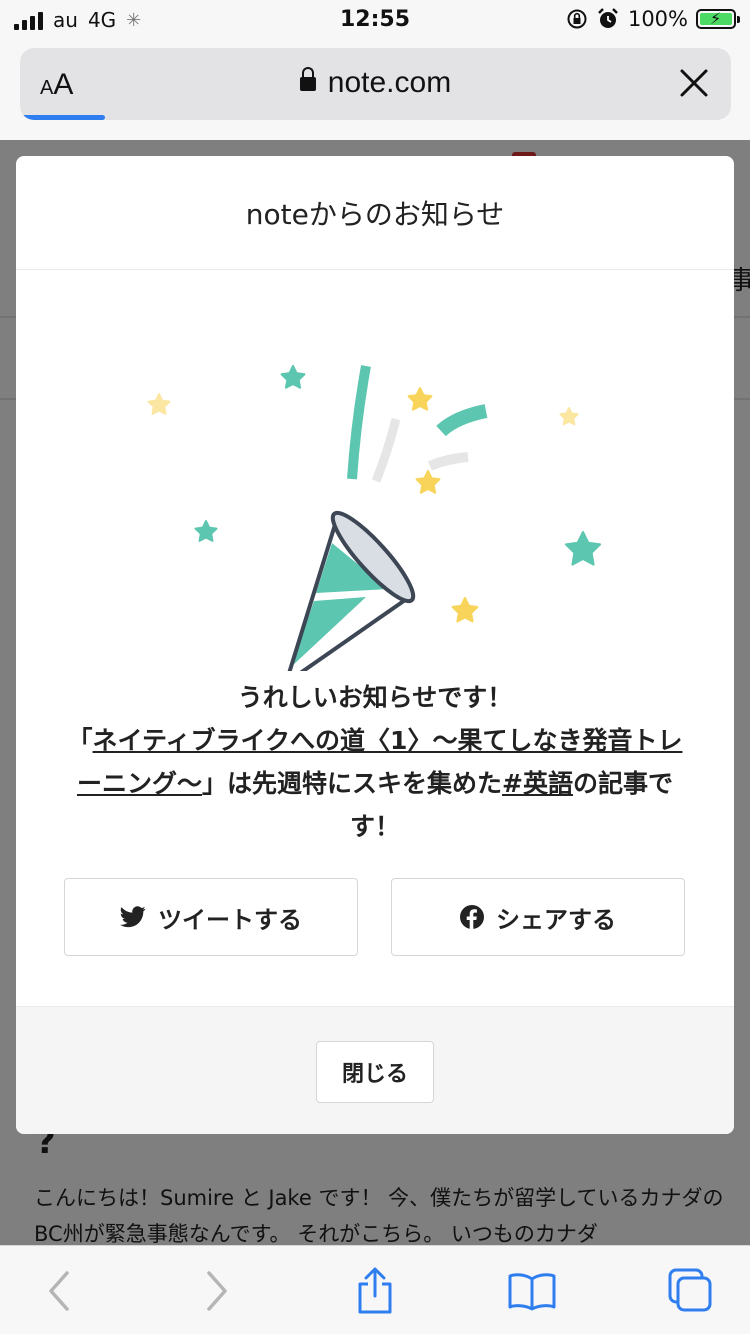 This screenshot has height=1334, width=750. Describe the element at coordinates (608, 18) in the screenshot. I see `alarm-icon` at that location.